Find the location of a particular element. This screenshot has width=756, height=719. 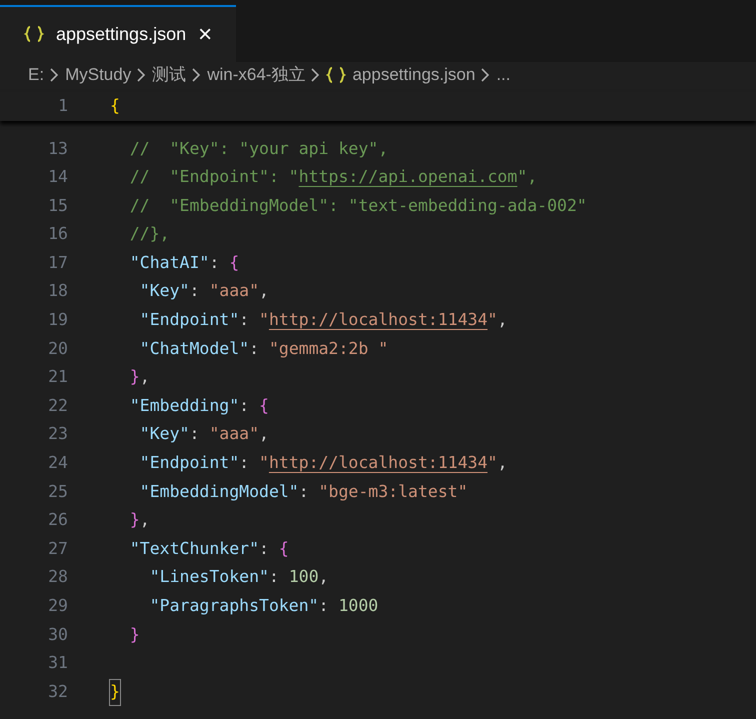

json-key: "LinesToken" is located at coordinates (189, 577).